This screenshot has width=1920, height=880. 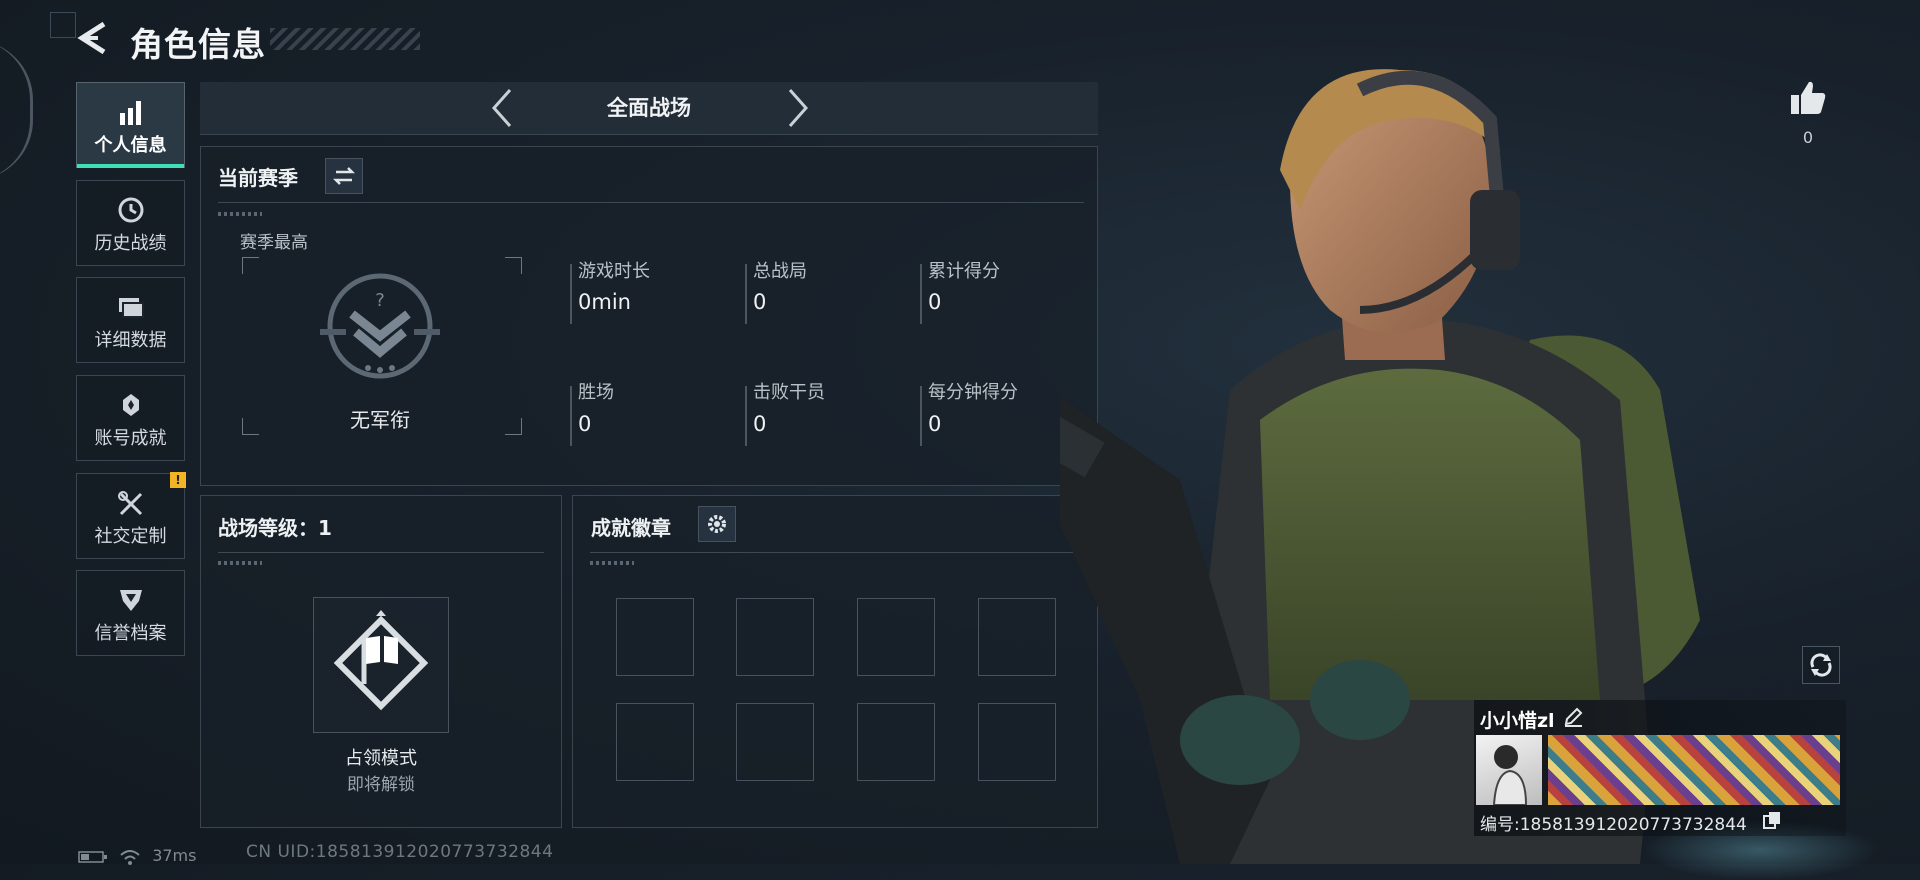 What do you see at coordinates (130, 145) in the screenshot?
I see `sidebar-item-label: 个人信息` at bounding box center [130, 145].